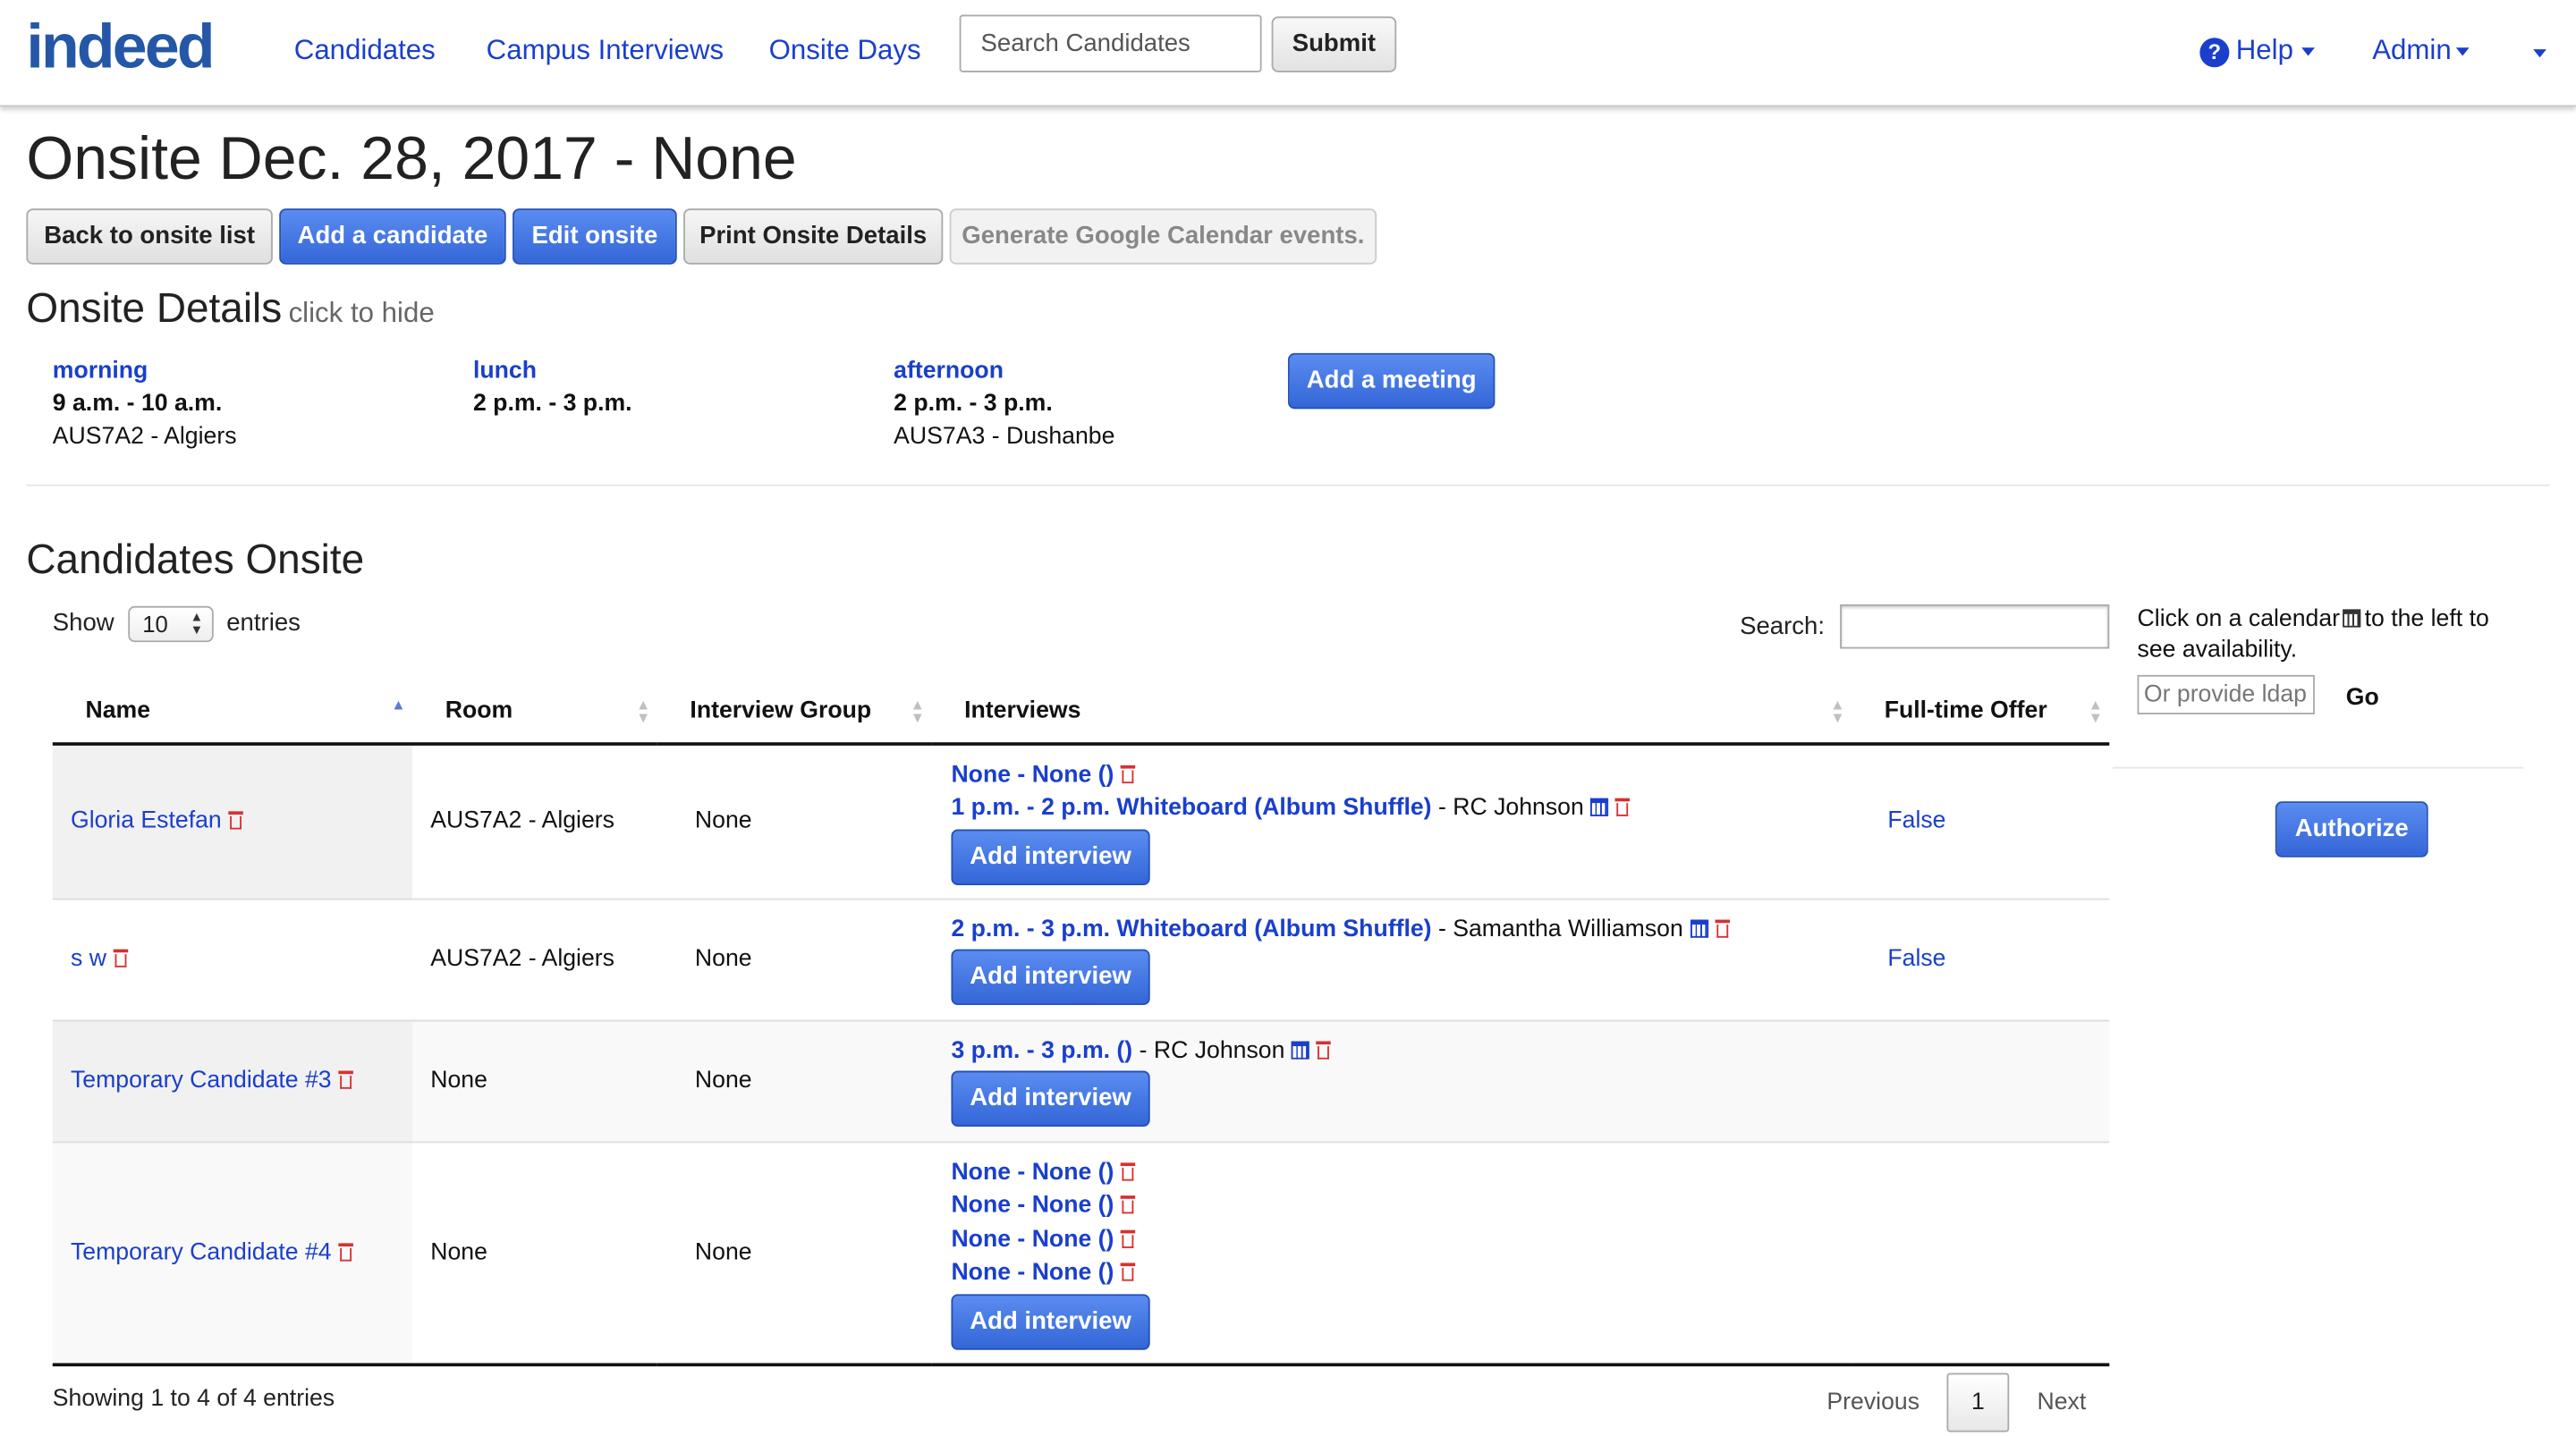 The image size is (2576, 1436). I want to click on entries-select: 10 ▲ ▼, so click(170, 624).